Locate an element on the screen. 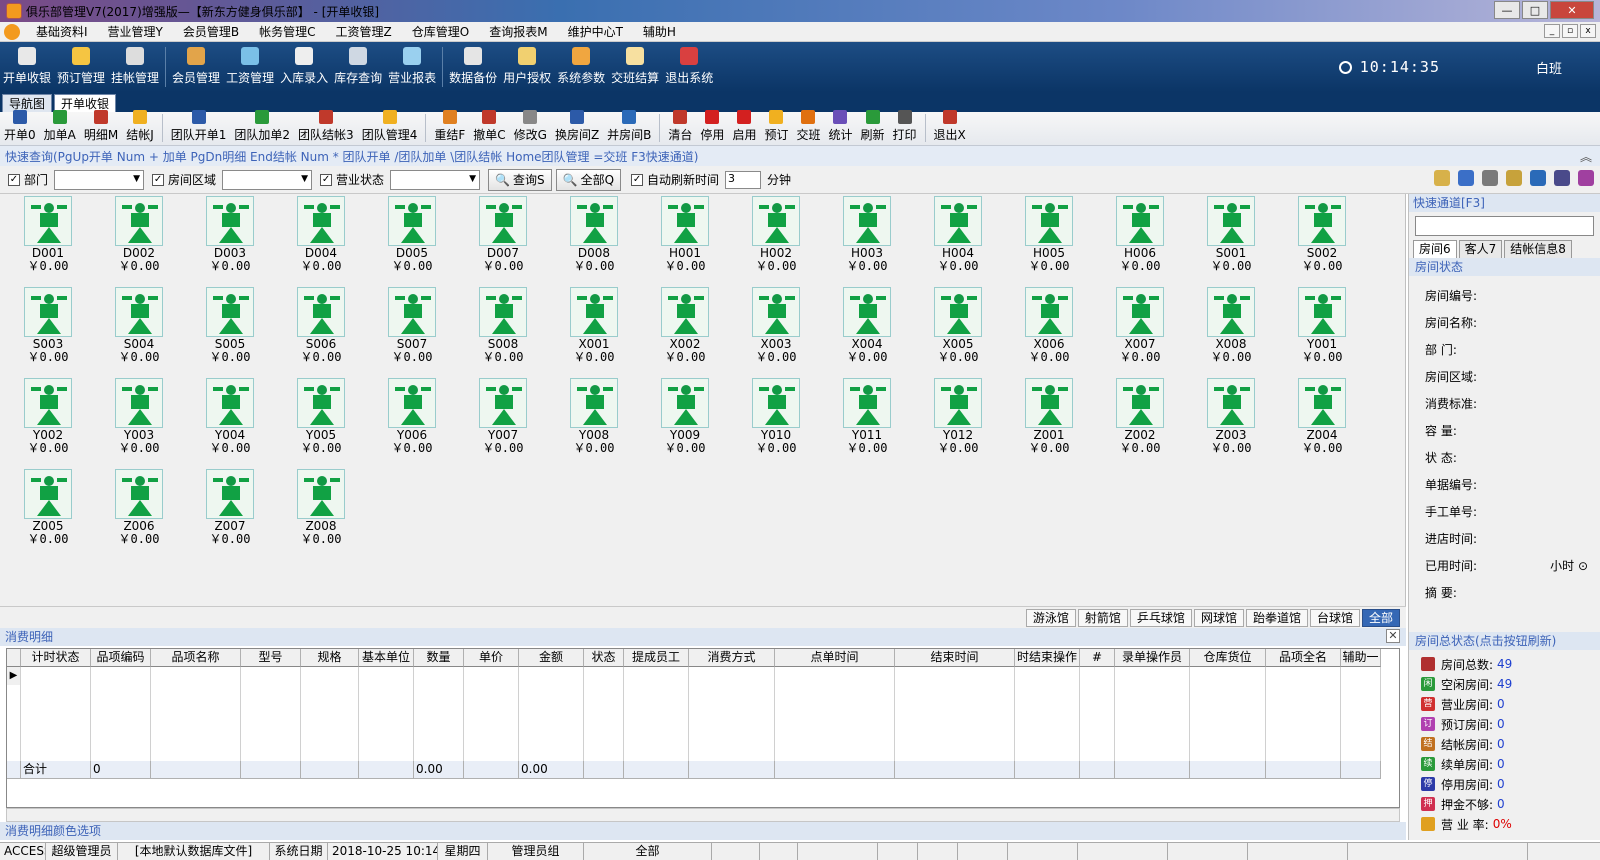  menu-warehouse: 仓库管理O is located at coordinates (440, 31).